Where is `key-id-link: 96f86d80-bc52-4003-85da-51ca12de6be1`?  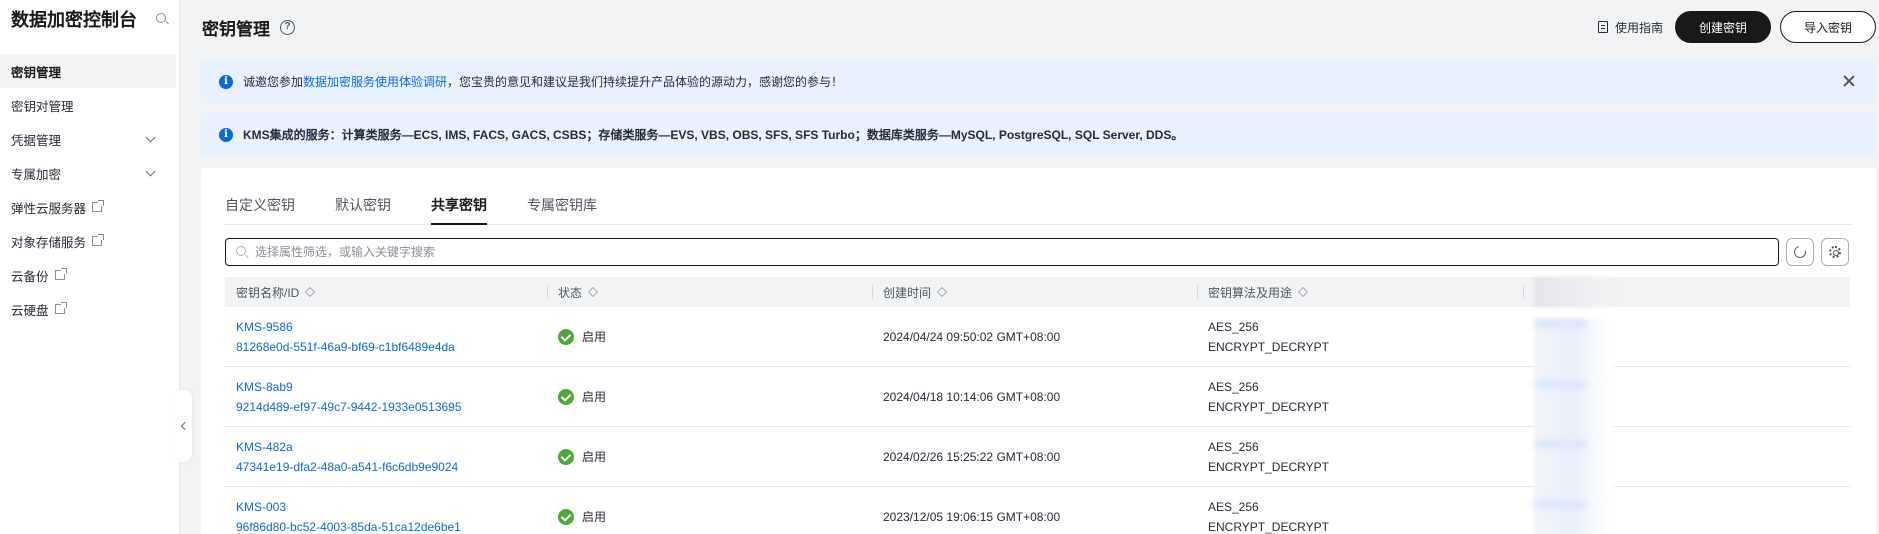
key-id-link: 96f86d80-bc52-4003-85da-51ca12de6be1 is located at coordinates (391, 525).